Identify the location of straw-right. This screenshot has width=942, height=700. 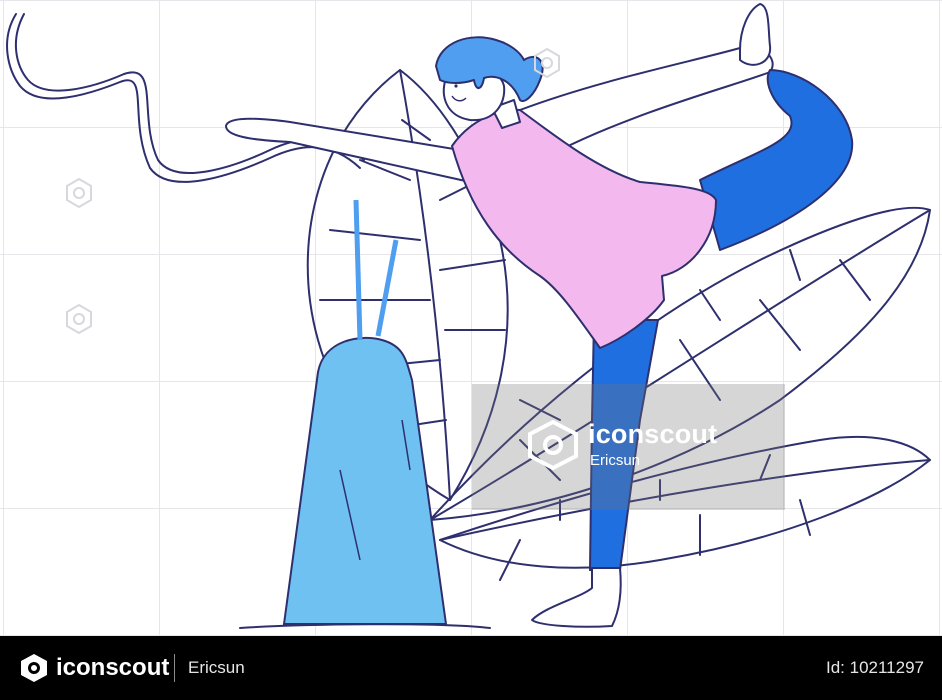
(387, 288).